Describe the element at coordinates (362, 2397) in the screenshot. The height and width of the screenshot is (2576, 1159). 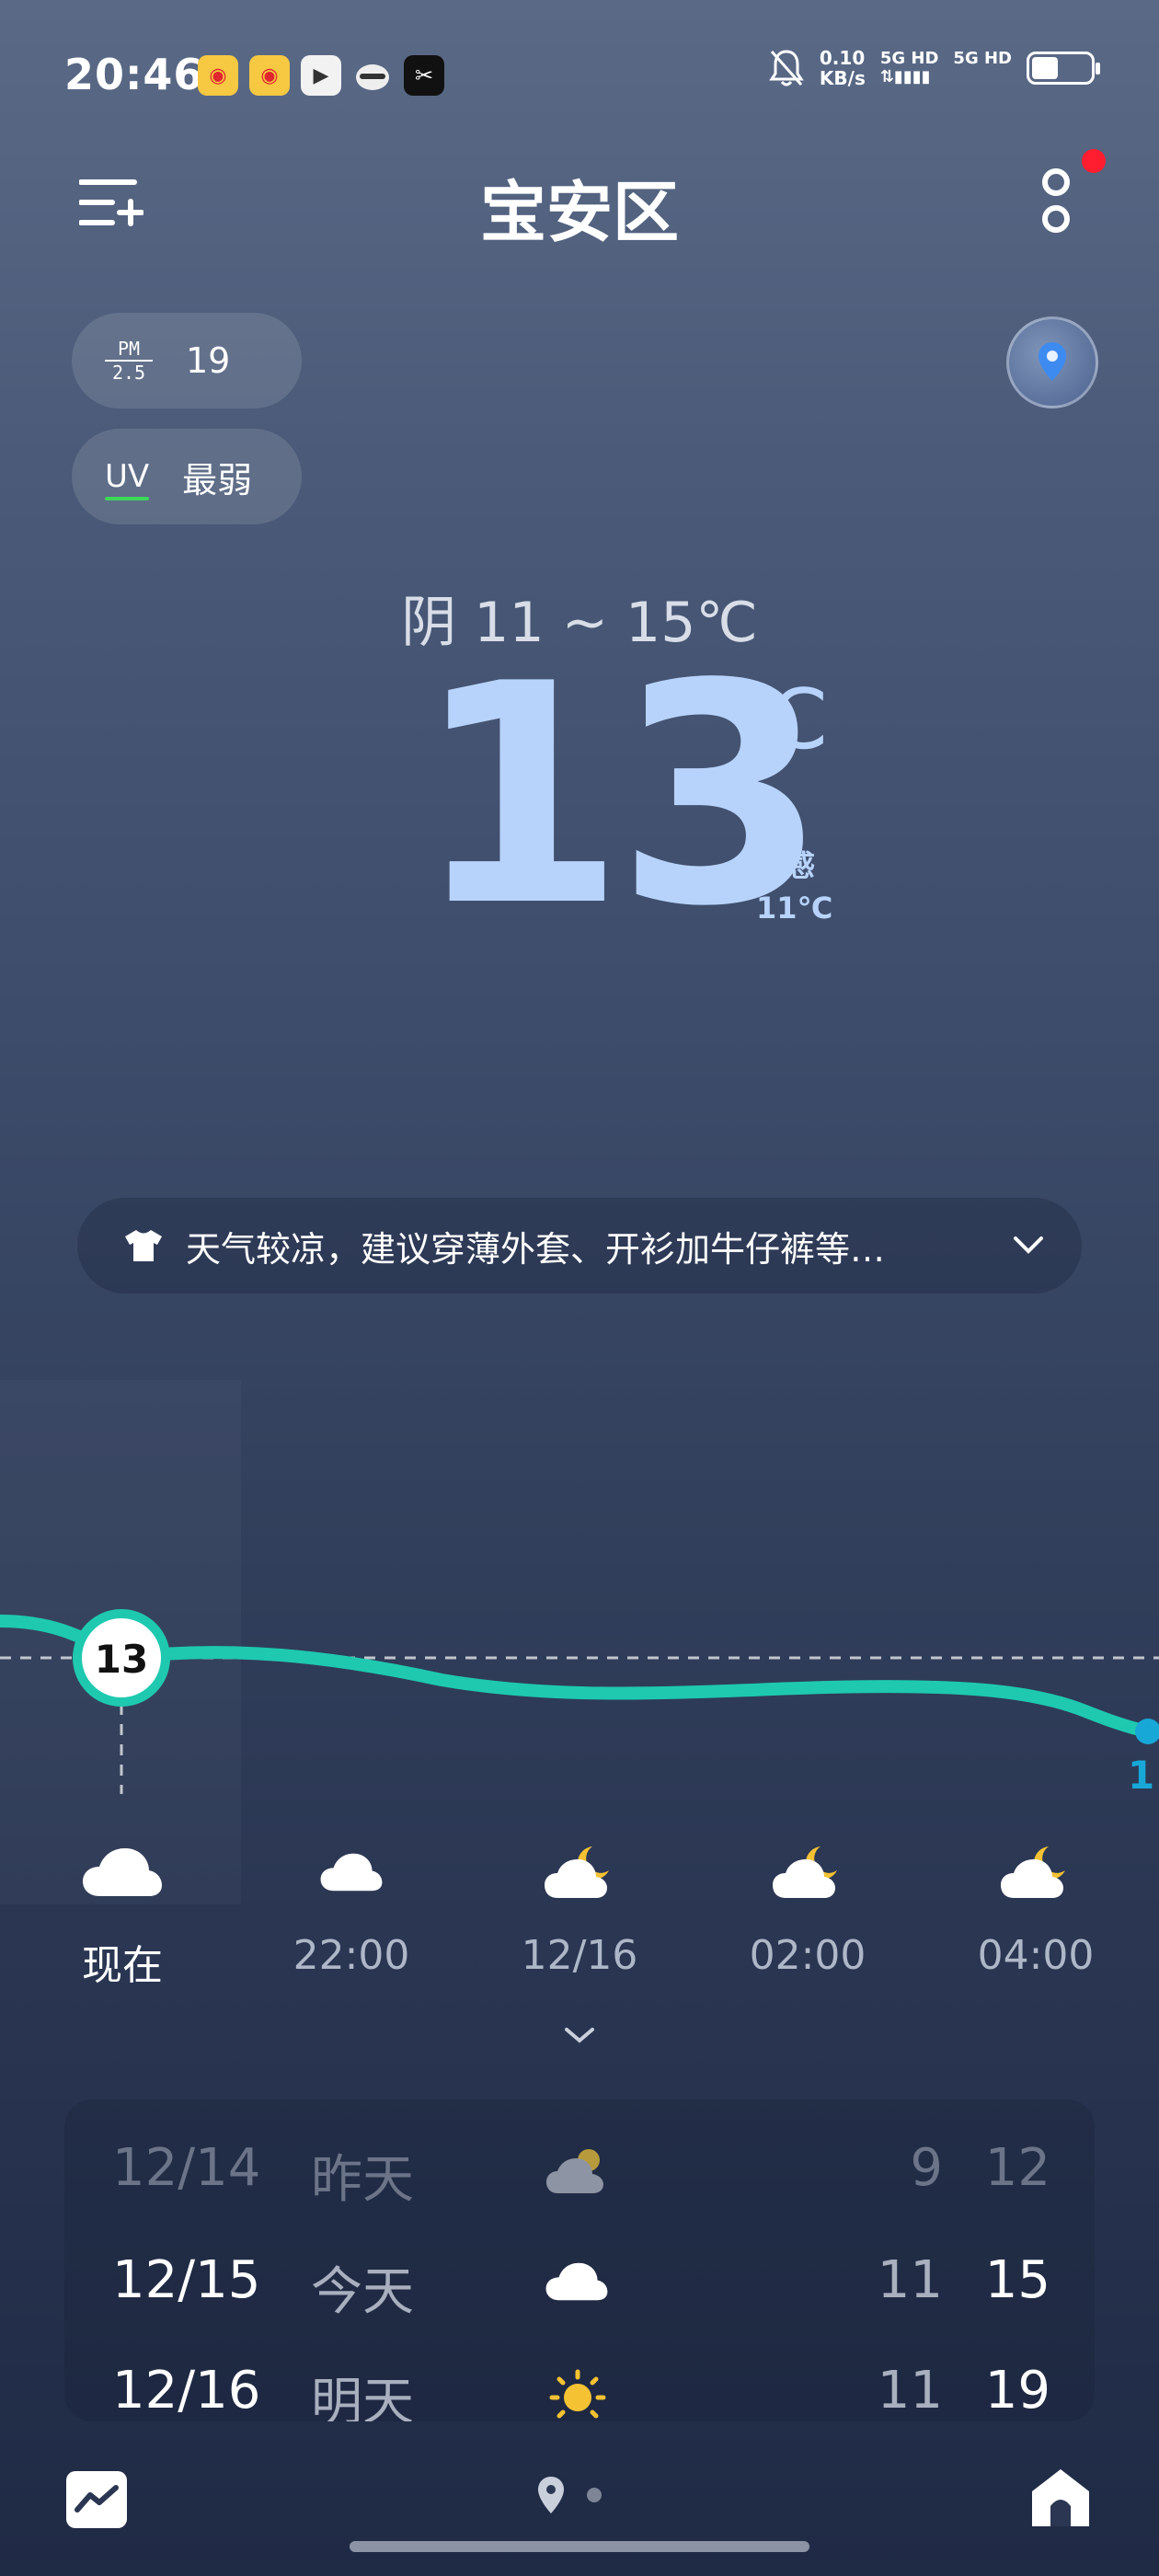
I see `daily-day: 明天` at that location.